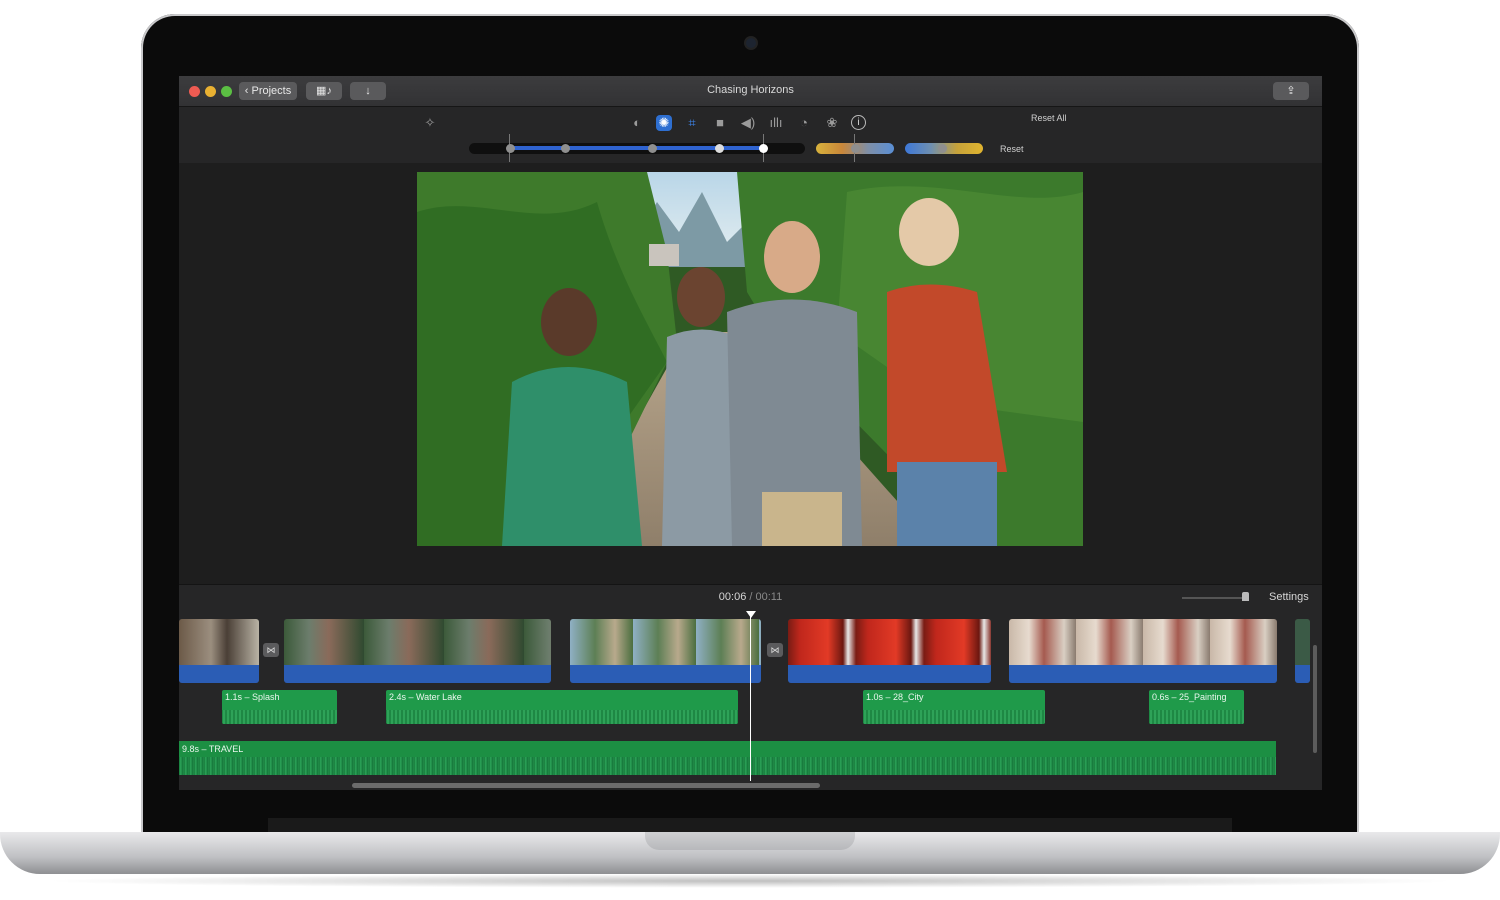 Image resolution: width=1500 pixels, height=900 pixels. What do you see at coordinates (751, 614) in the screenshot?
I see `playhead-handle` at bounding box center [751, 614].